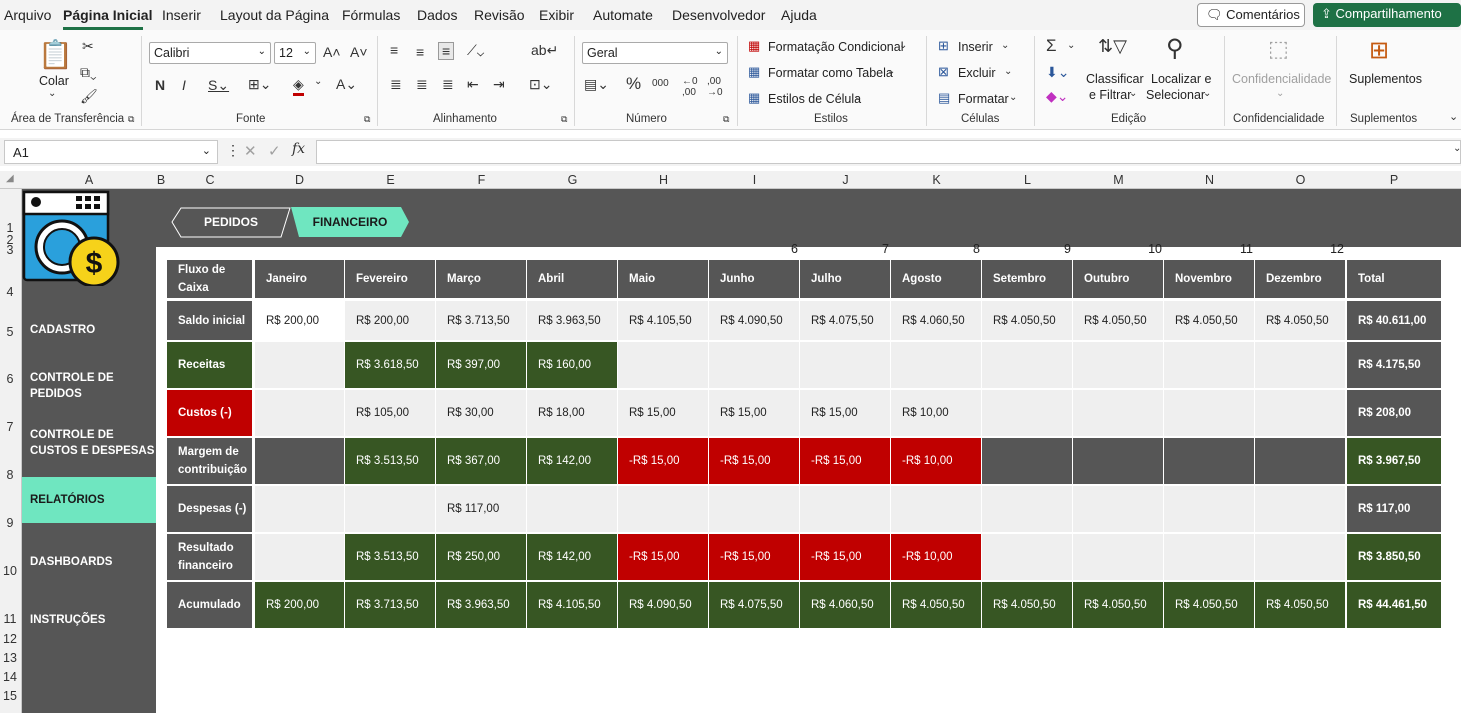 The image size is (1461, 713). What do you see at coordinates (85, 386) in the screenshot?
I see `sidebar-item-controle-pedidos: CONTROLE DE PEDIDOS` at bounding box center [85, 386].